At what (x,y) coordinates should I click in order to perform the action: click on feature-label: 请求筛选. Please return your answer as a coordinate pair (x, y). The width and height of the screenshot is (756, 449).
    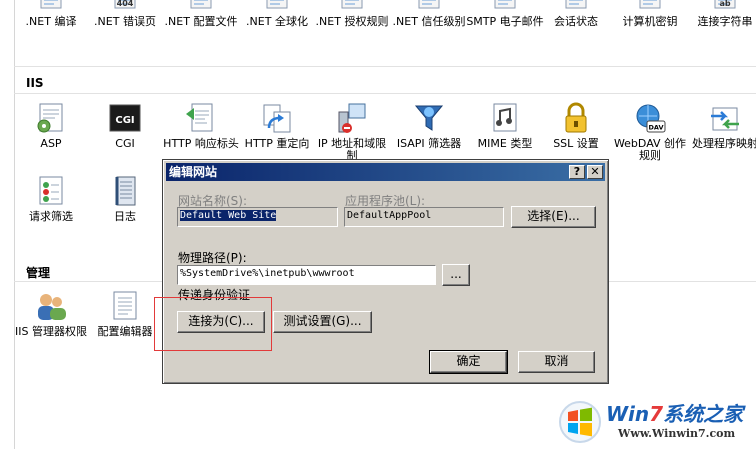
    Looking at the image, I should click on (51, 216).